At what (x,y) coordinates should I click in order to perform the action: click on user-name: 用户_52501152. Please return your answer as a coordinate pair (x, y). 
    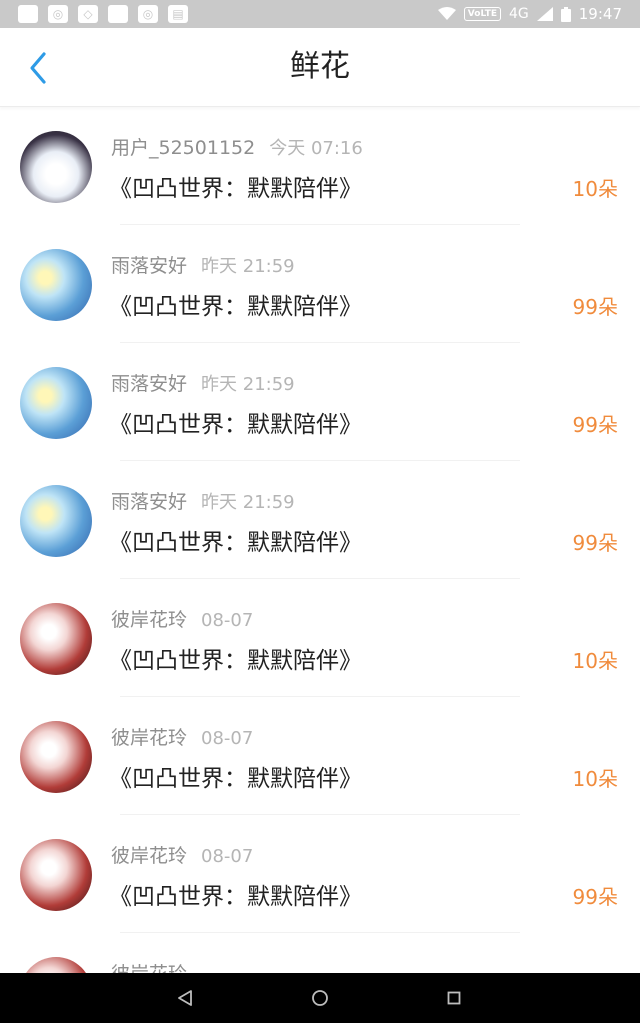
    Looking at the image, I should click on (183, 148).